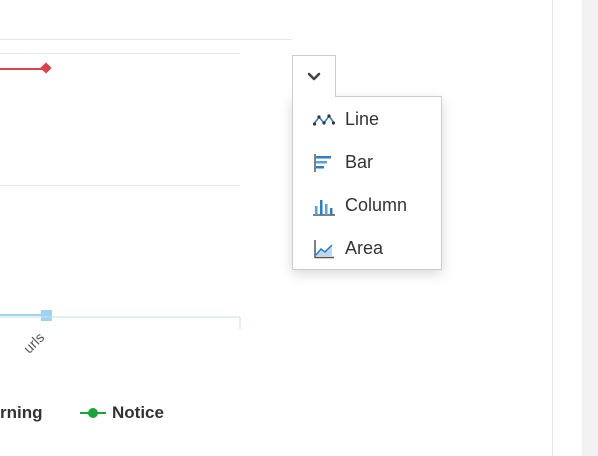 The width and height of the screenshot is (598, 456). Describe the element at coordinates (93, 413) in the screenshot. I see `notice-legend-marker-icon` at that location.